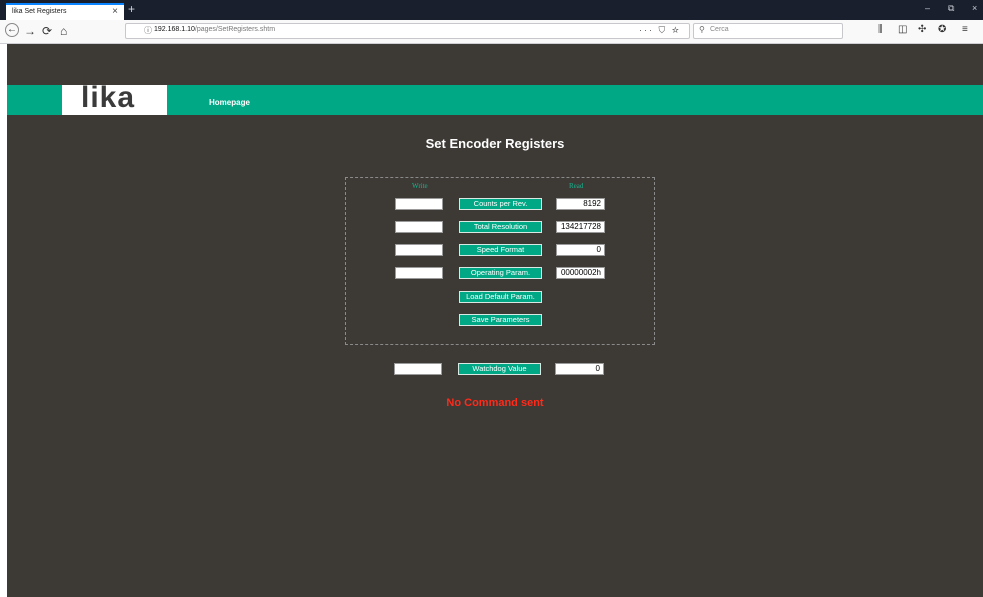 This screenshot has height=597, width=983. I want to click on counts-per-rev-button: Counts per Rev., so click(500, 204).